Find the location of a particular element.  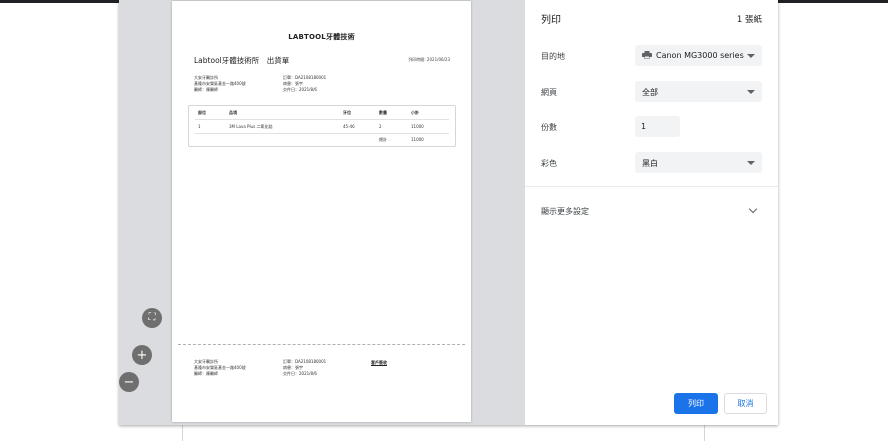

table-header: 部位 品項 牙位 數量 小計 is located at coordinates (308, 112).